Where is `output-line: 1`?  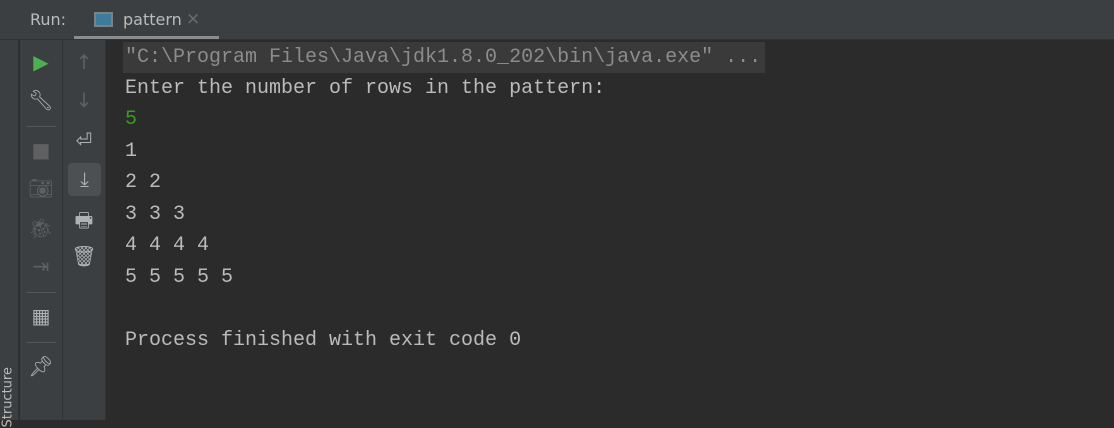 output-line: 1 is located at coordinates (131, 151).